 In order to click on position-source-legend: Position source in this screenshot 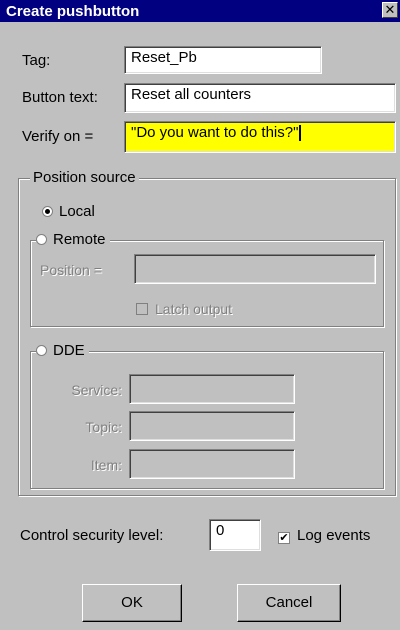, I will do `click(84, 177)`.